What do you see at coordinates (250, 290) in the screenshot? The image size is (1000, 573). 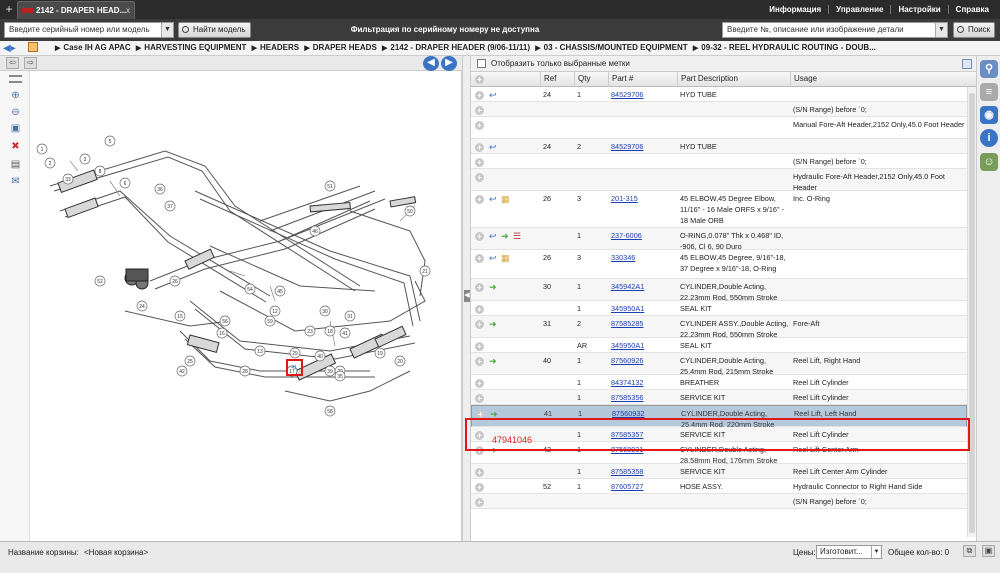 I see `callout-label: 54` at bounding box center [250, 290].